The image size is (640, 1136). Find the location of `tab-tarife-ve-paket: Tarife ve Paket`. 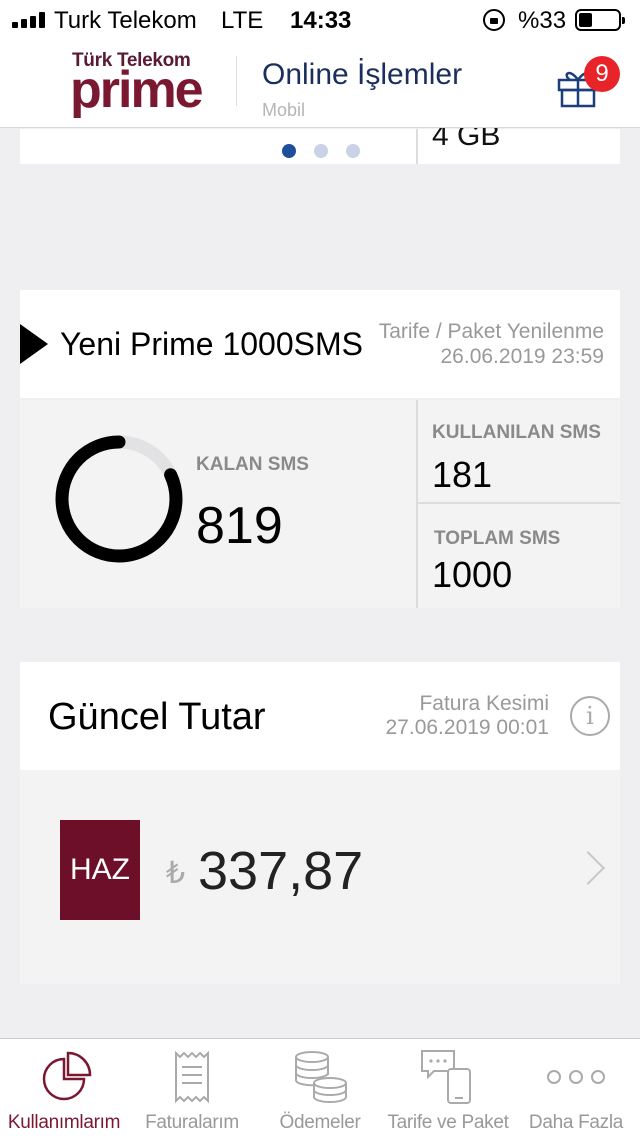

tab-tarife-ve-paket: Tarife ve Paket is located at coordinates (448, 1087).